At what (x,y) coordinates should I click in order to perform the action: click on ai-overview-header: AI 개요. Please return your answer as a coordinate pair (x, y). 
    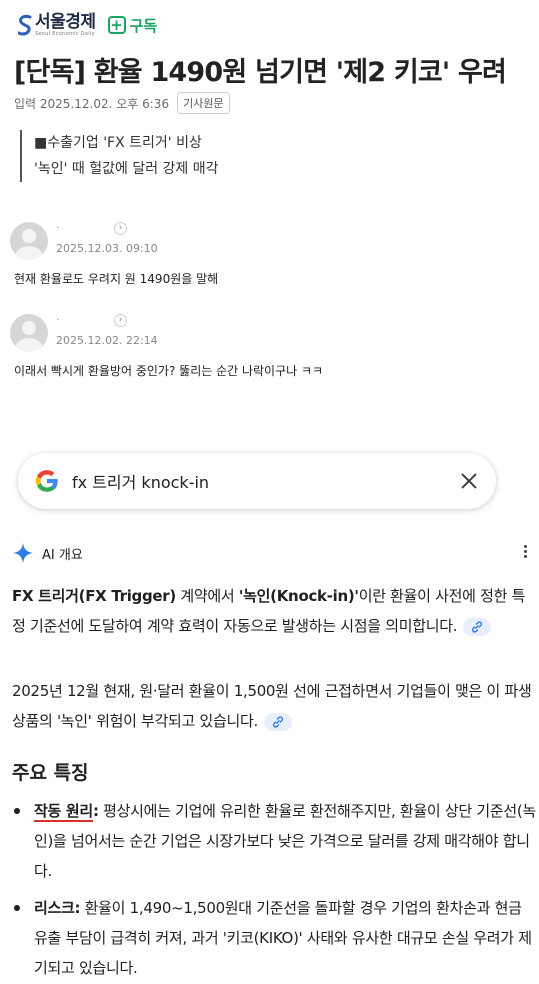
    Looking at the image, I should click on (272, 553).